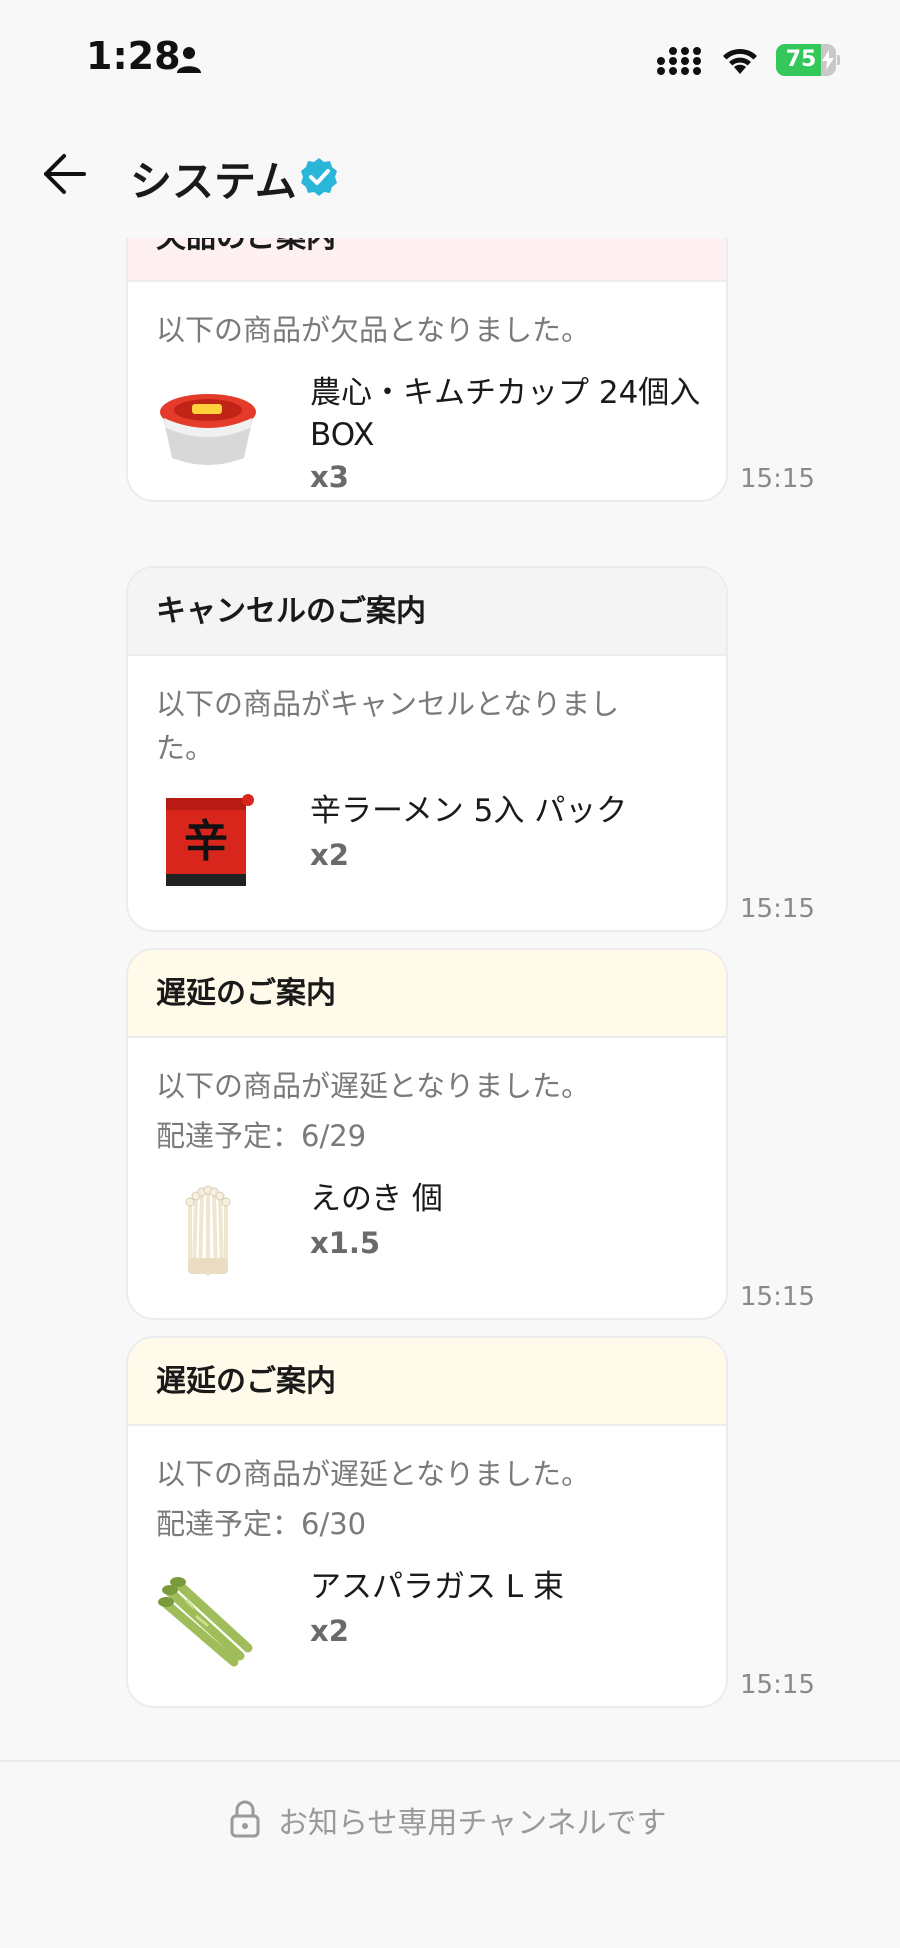 The width and height of the screenshot is (900, 1948). I want to click on message-body: 以下の商品が欠品となりました。, so click(373, 330).